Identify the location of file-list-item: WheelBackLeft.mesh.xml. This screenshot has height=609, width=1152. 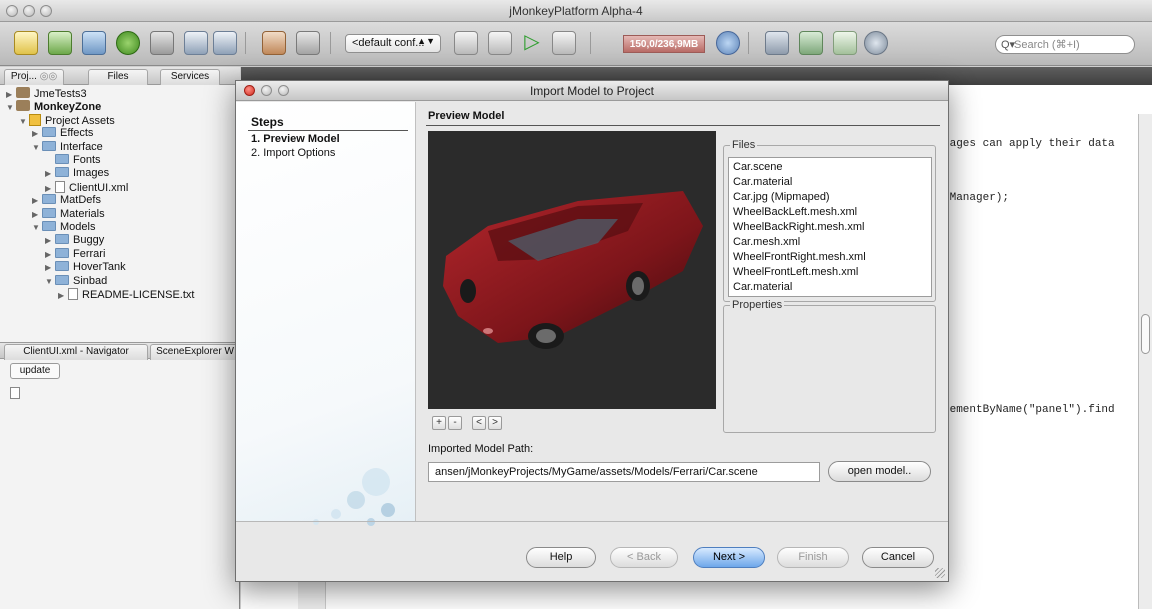
(795, 212).